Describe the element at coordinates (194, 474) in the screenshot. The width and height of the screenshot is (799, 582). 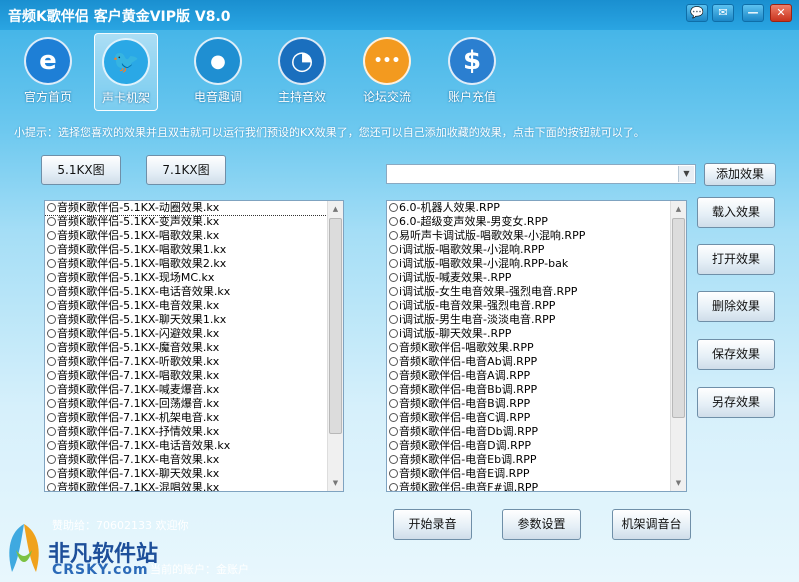
I see `list-item: 音频K歌伴侣-7.1KX-聊天效果.kx` at that location.